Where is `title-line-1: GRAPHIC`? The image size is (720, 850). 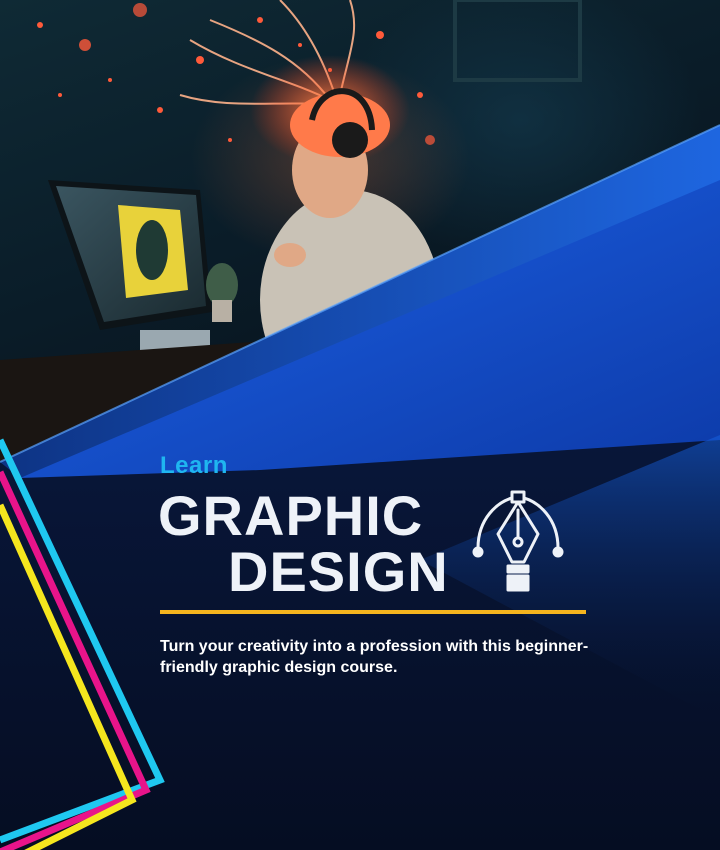
title-line-1: GRAPHIC is located at coordinates (291, 515).